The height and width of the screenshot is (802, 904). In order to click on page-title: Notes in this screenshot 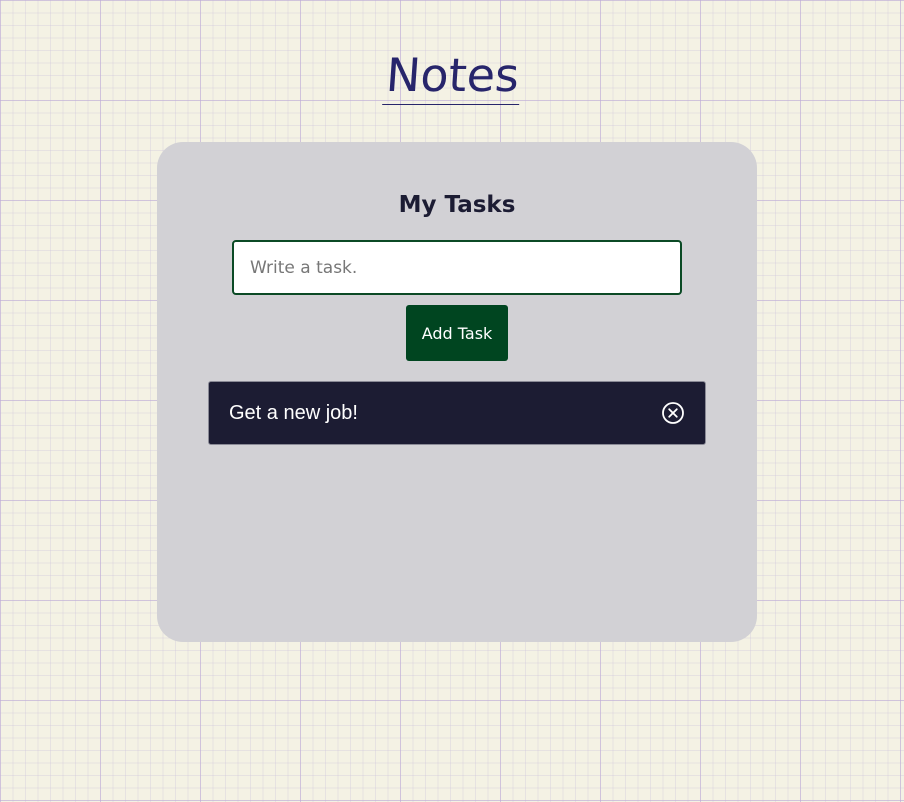, I will do `click(452, 76)`.